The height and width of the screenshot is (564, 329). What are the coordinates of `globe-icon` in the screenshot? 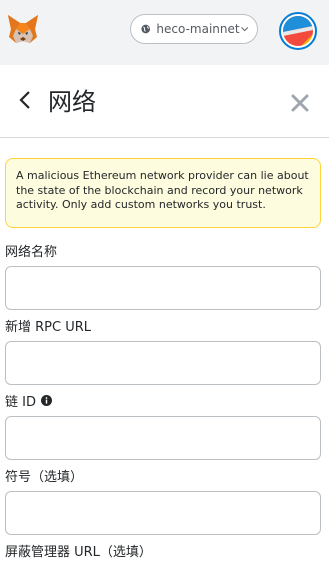 It's located at (146, 29).